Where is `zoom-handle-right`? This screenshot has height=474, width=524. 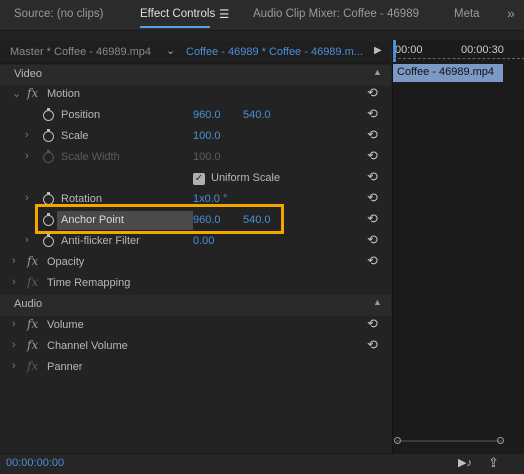 zoom-handle-right is located at coordinates (500, 440).